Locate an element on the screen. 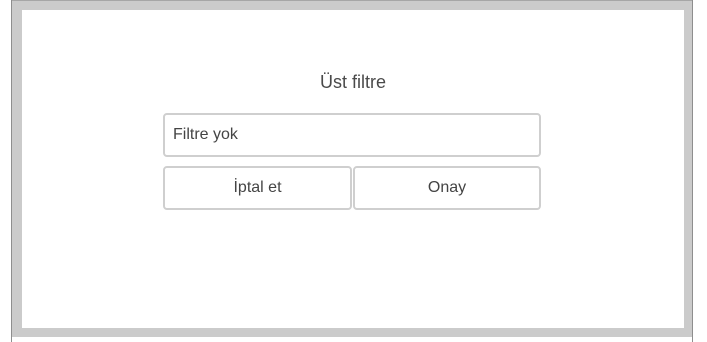 This screenshot has height=342, width=707. frame-left-edge is located at coordinates (11, 171).